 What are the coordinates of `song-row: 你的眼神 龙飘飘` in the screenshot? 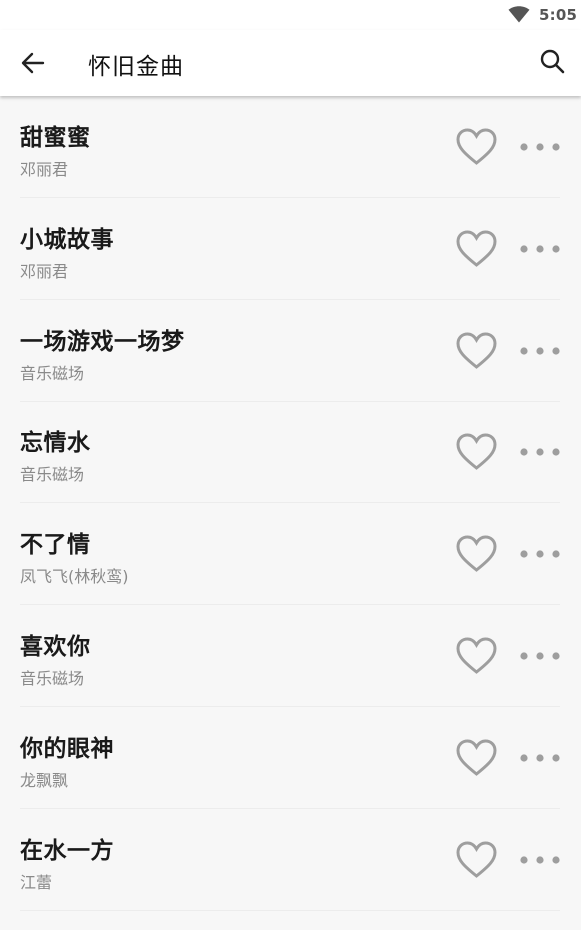 It's located at (290, 758).